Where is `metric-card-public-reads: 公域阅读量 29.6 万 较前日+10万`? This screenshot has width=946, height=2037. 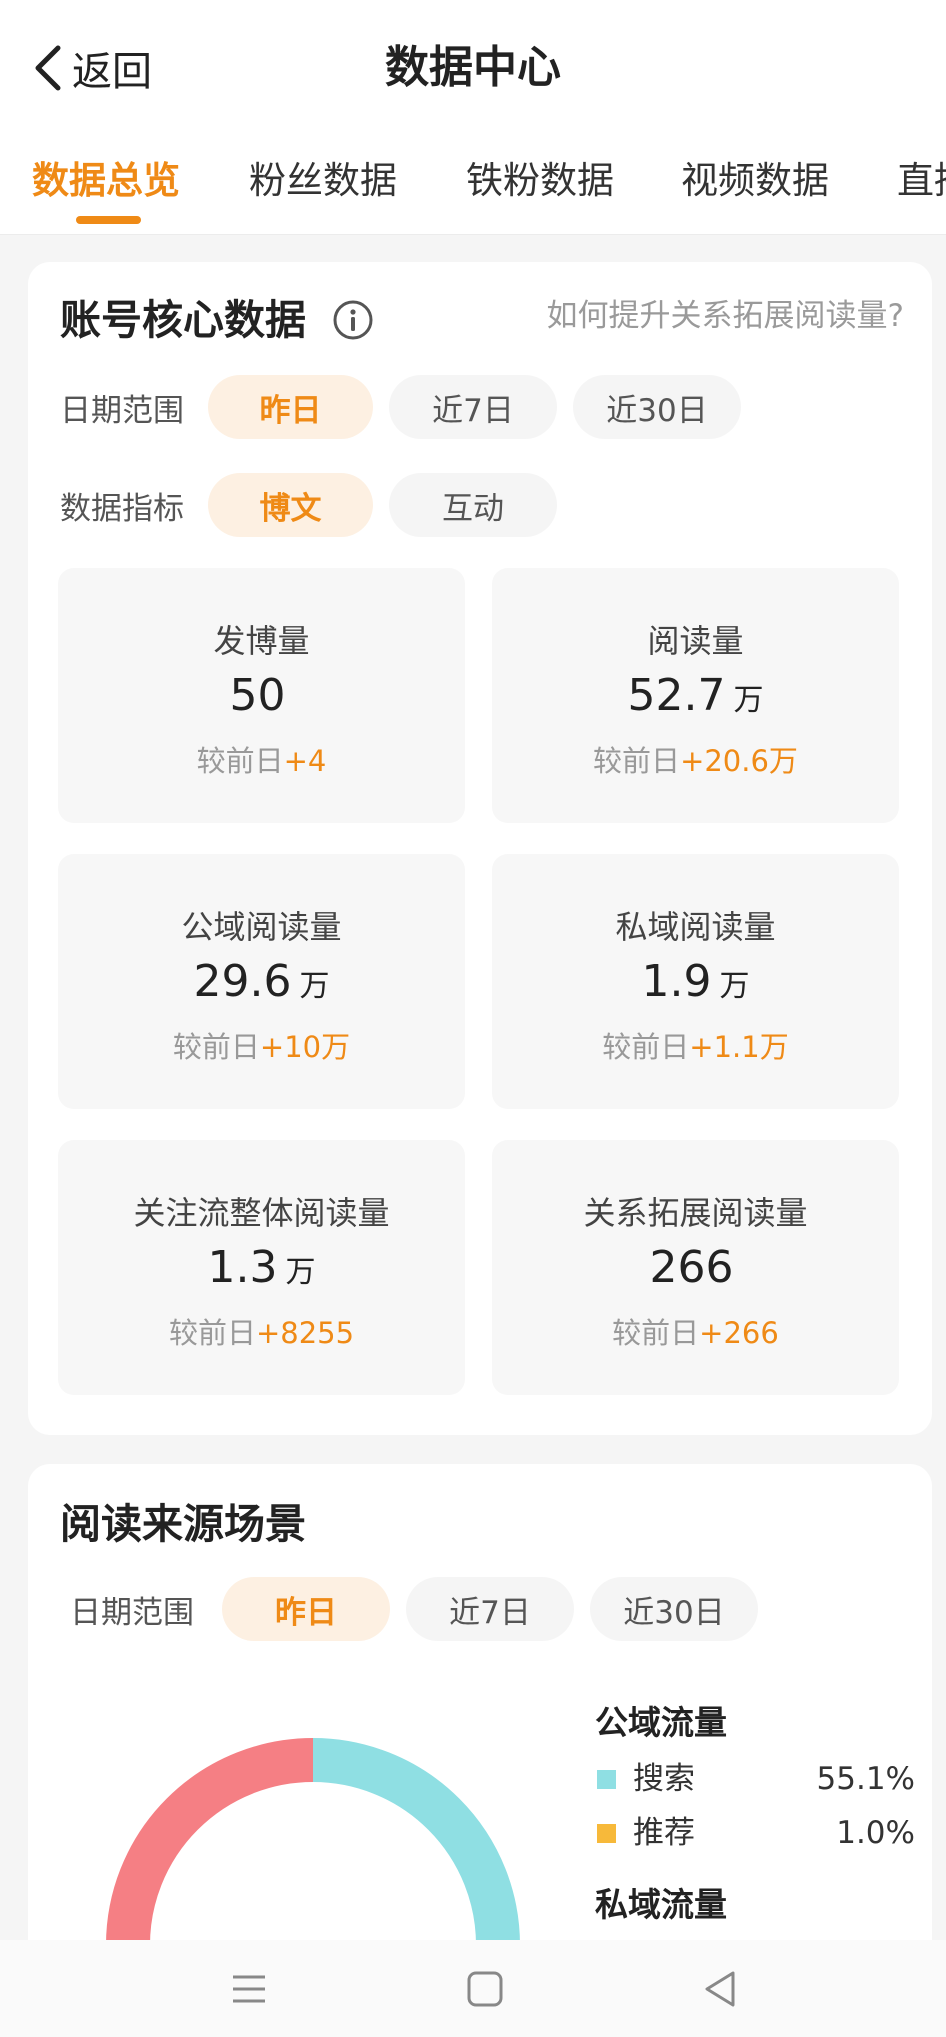 metric-card-public-reads: 公域阅读量 29.6 万 较前日+10万 is located at coordinates (261, 981).